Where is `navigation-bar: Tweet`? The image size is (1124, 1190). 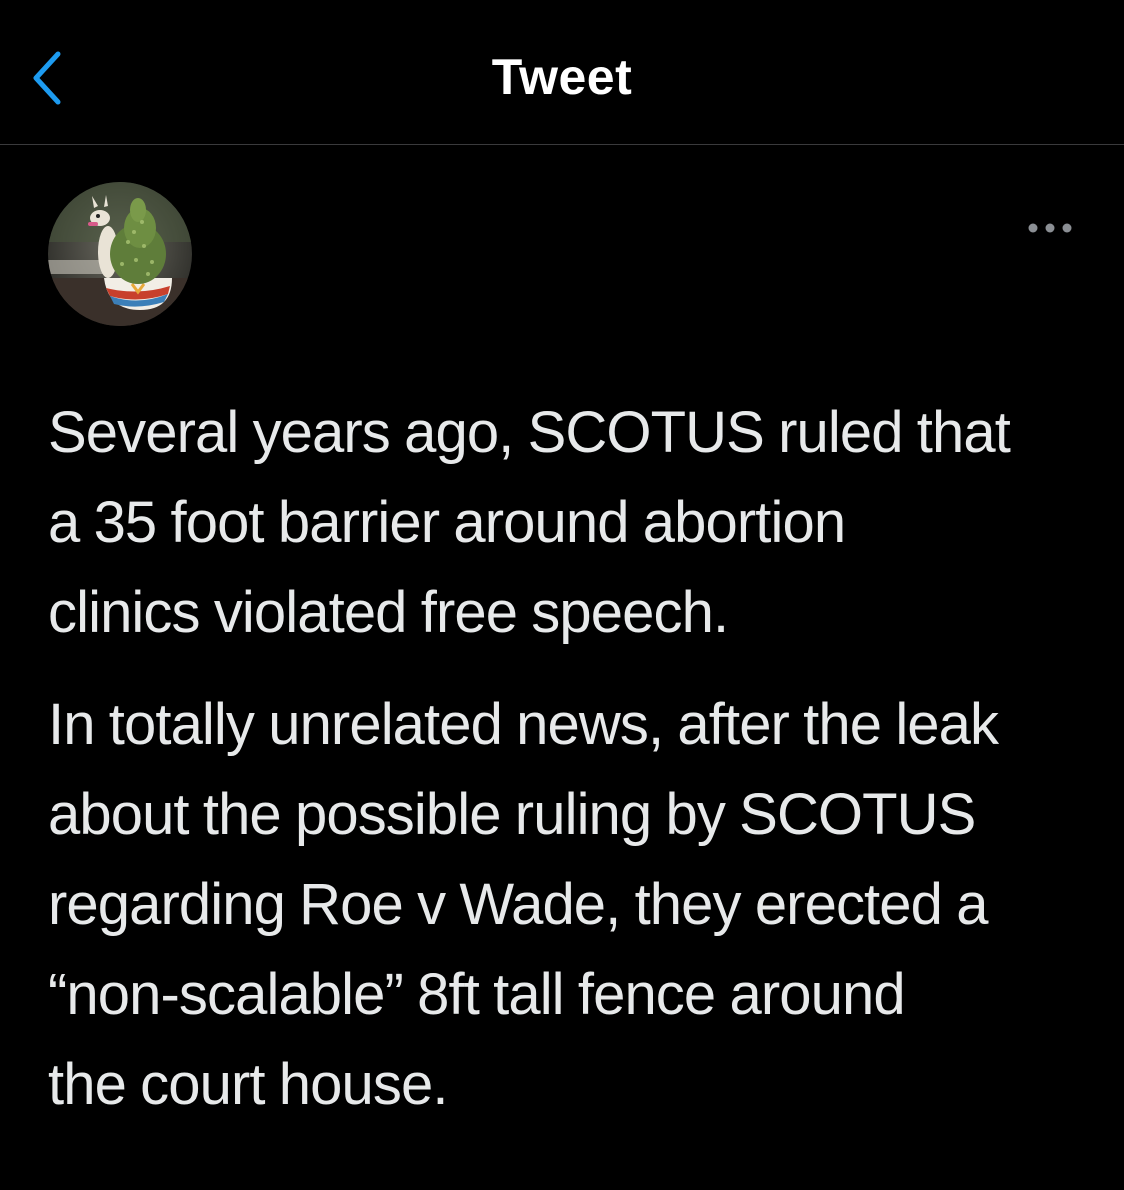 navigation-bar: Tweet is located at coordinates (562, 72).